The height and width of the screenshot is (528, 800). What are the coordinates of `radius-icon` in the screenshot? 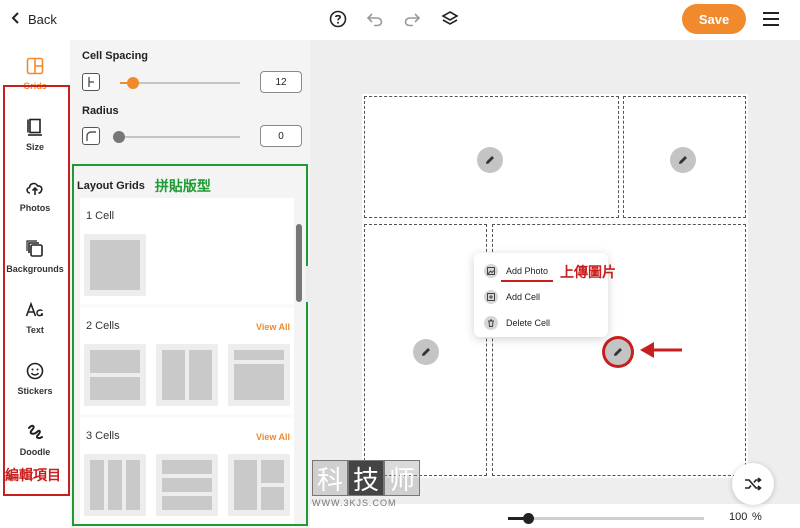 It's located at (91, 136).